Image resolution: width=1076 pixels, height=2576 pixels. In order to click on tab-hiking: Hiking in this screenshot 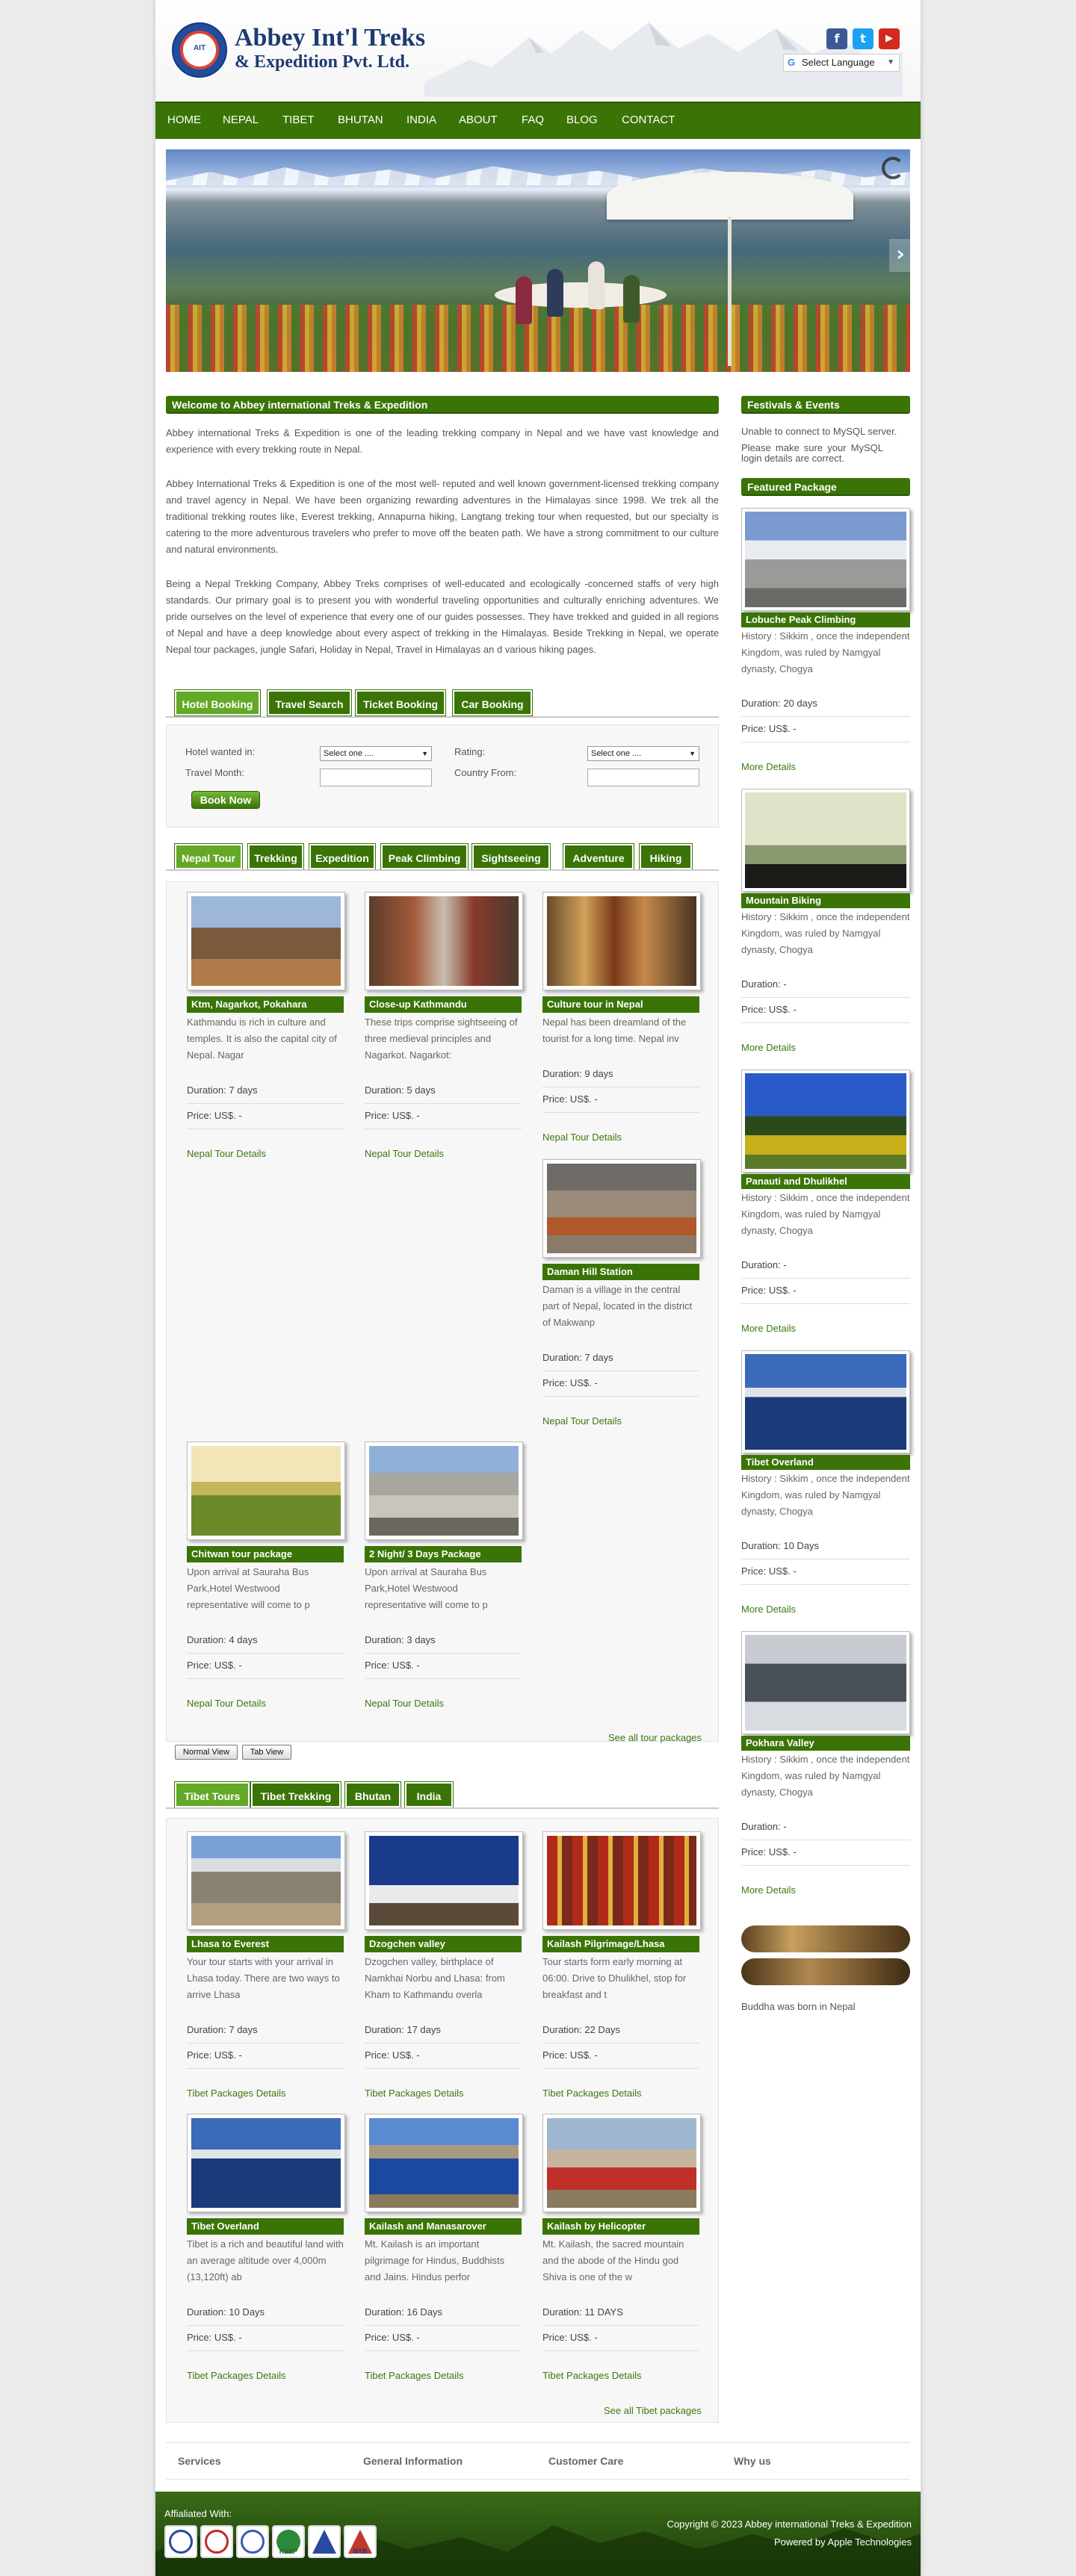, I will do `click(666, 856)`.